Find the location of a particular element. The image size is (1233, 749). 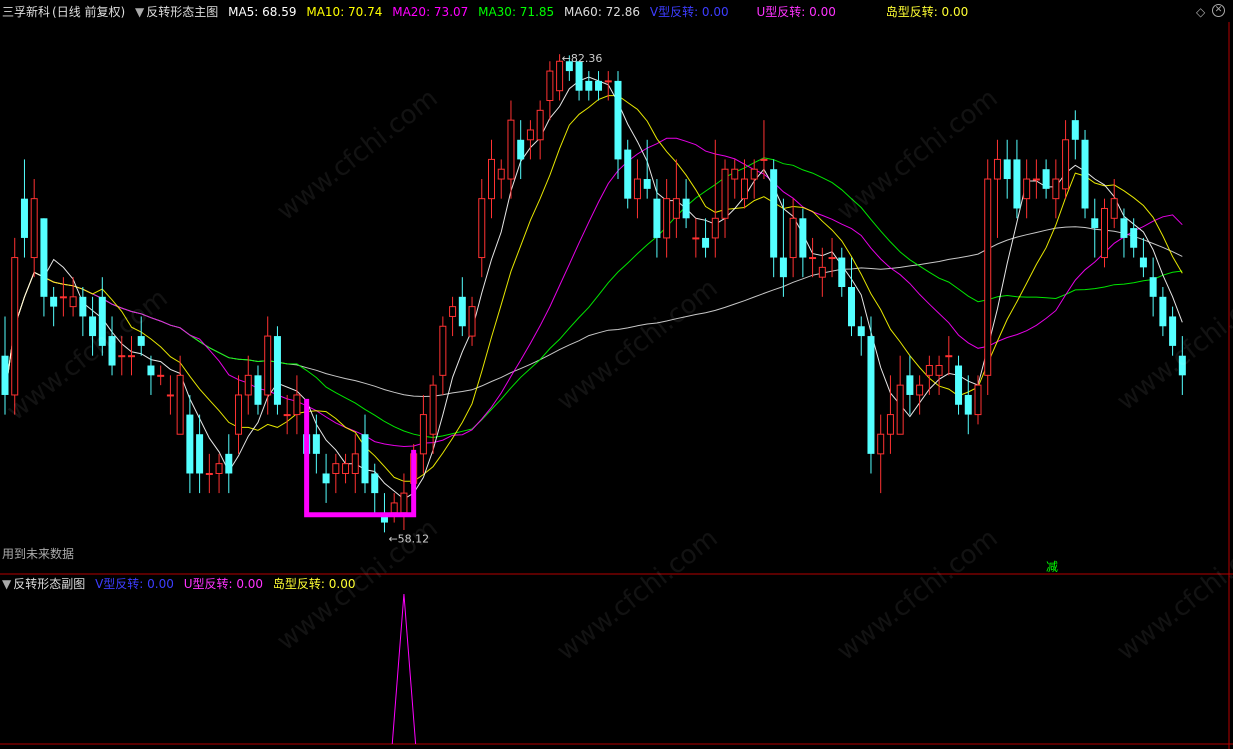

close-icon: ✕ is located at coordinates (1218, 10).